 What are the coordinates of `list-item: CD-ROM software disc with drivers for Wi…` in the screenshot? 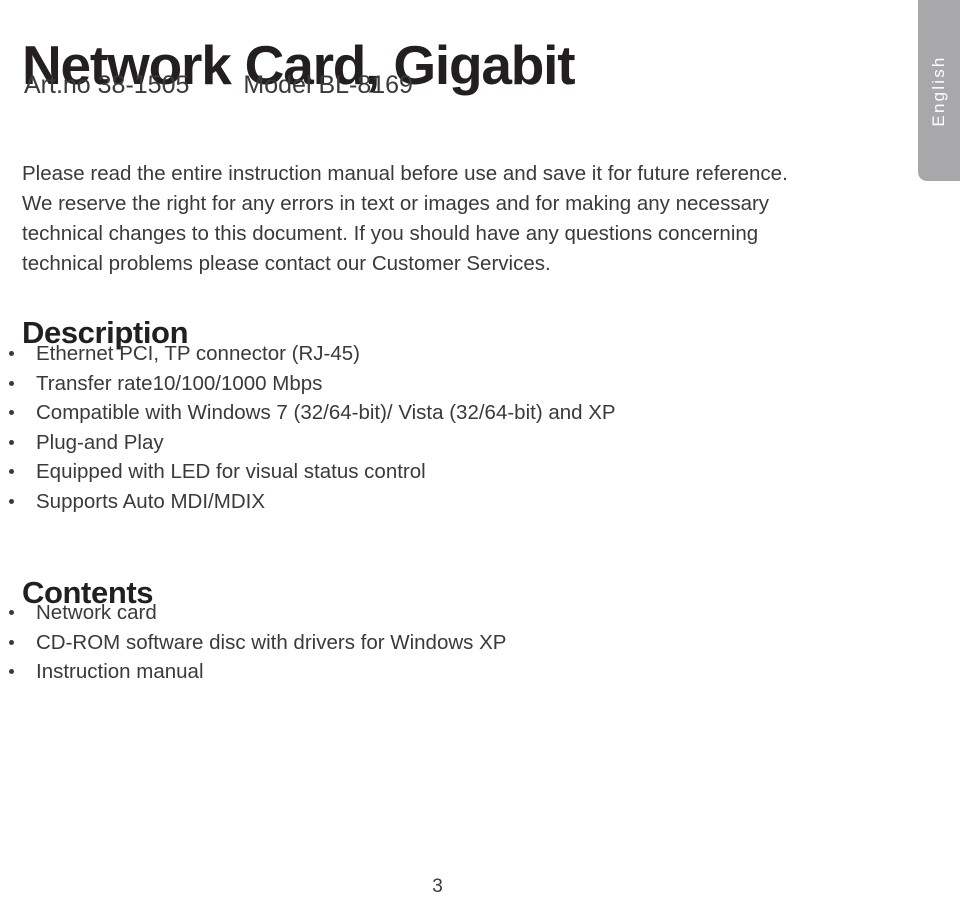 It's located at (253, 643).